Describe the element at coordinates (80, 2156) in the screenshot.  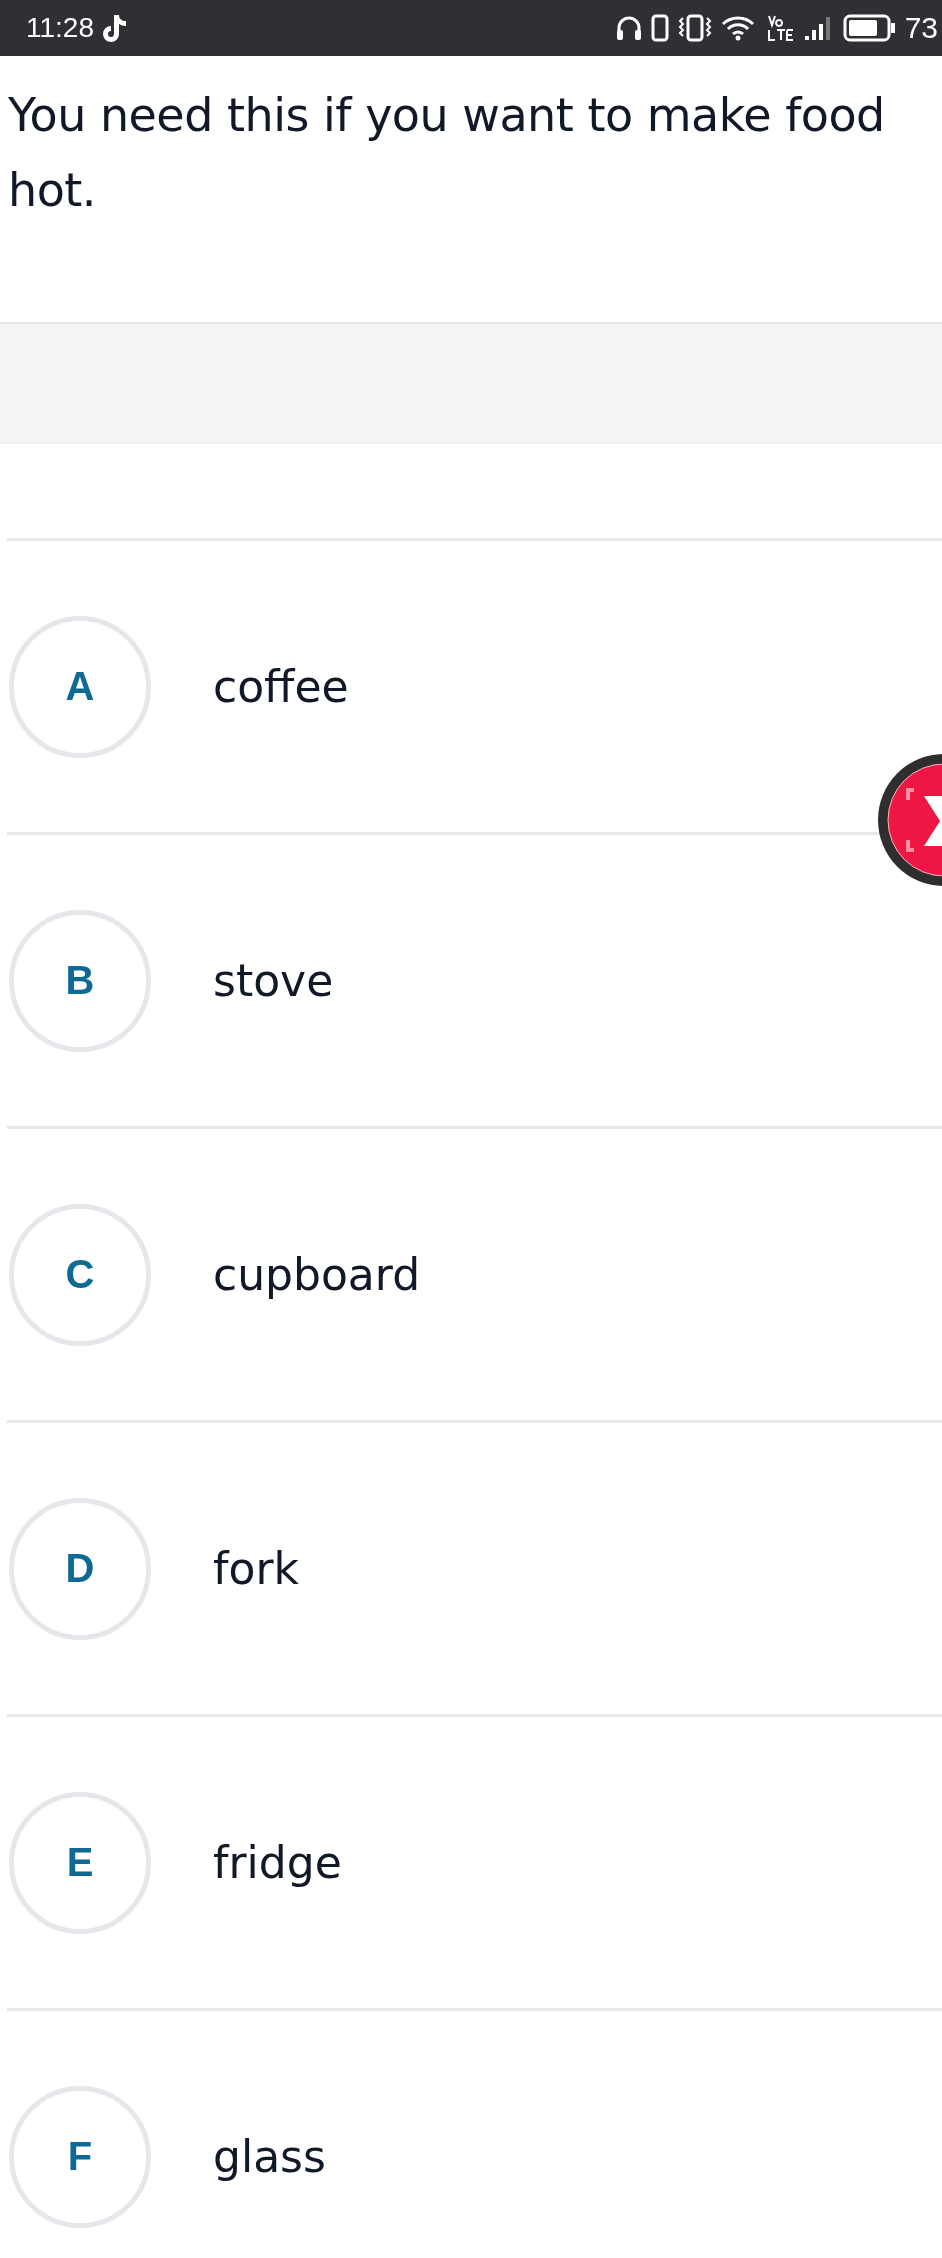
I see `option-letter: F` at that location.